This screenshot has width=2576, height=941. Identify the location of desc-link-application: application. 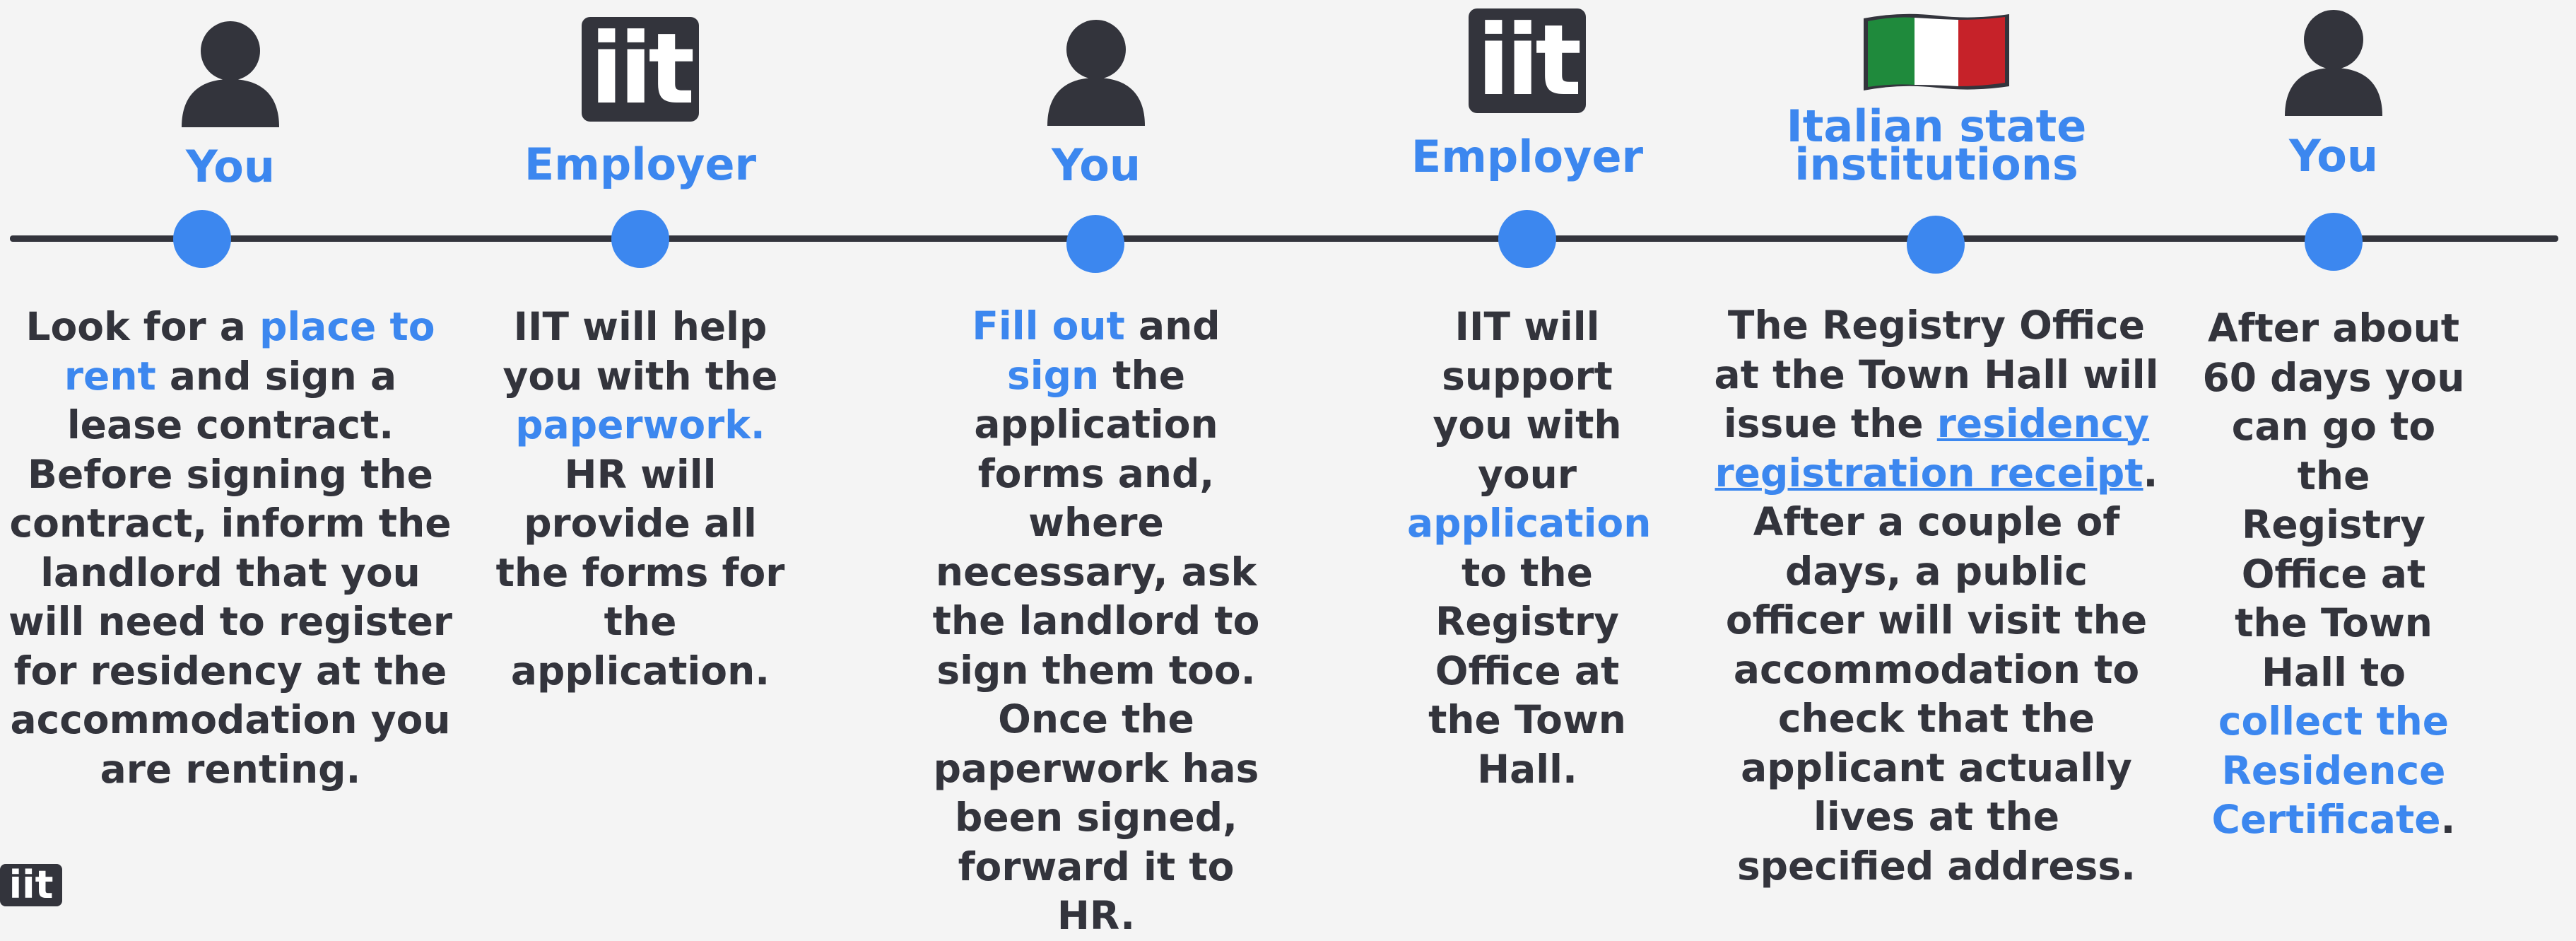
(1529, 523).